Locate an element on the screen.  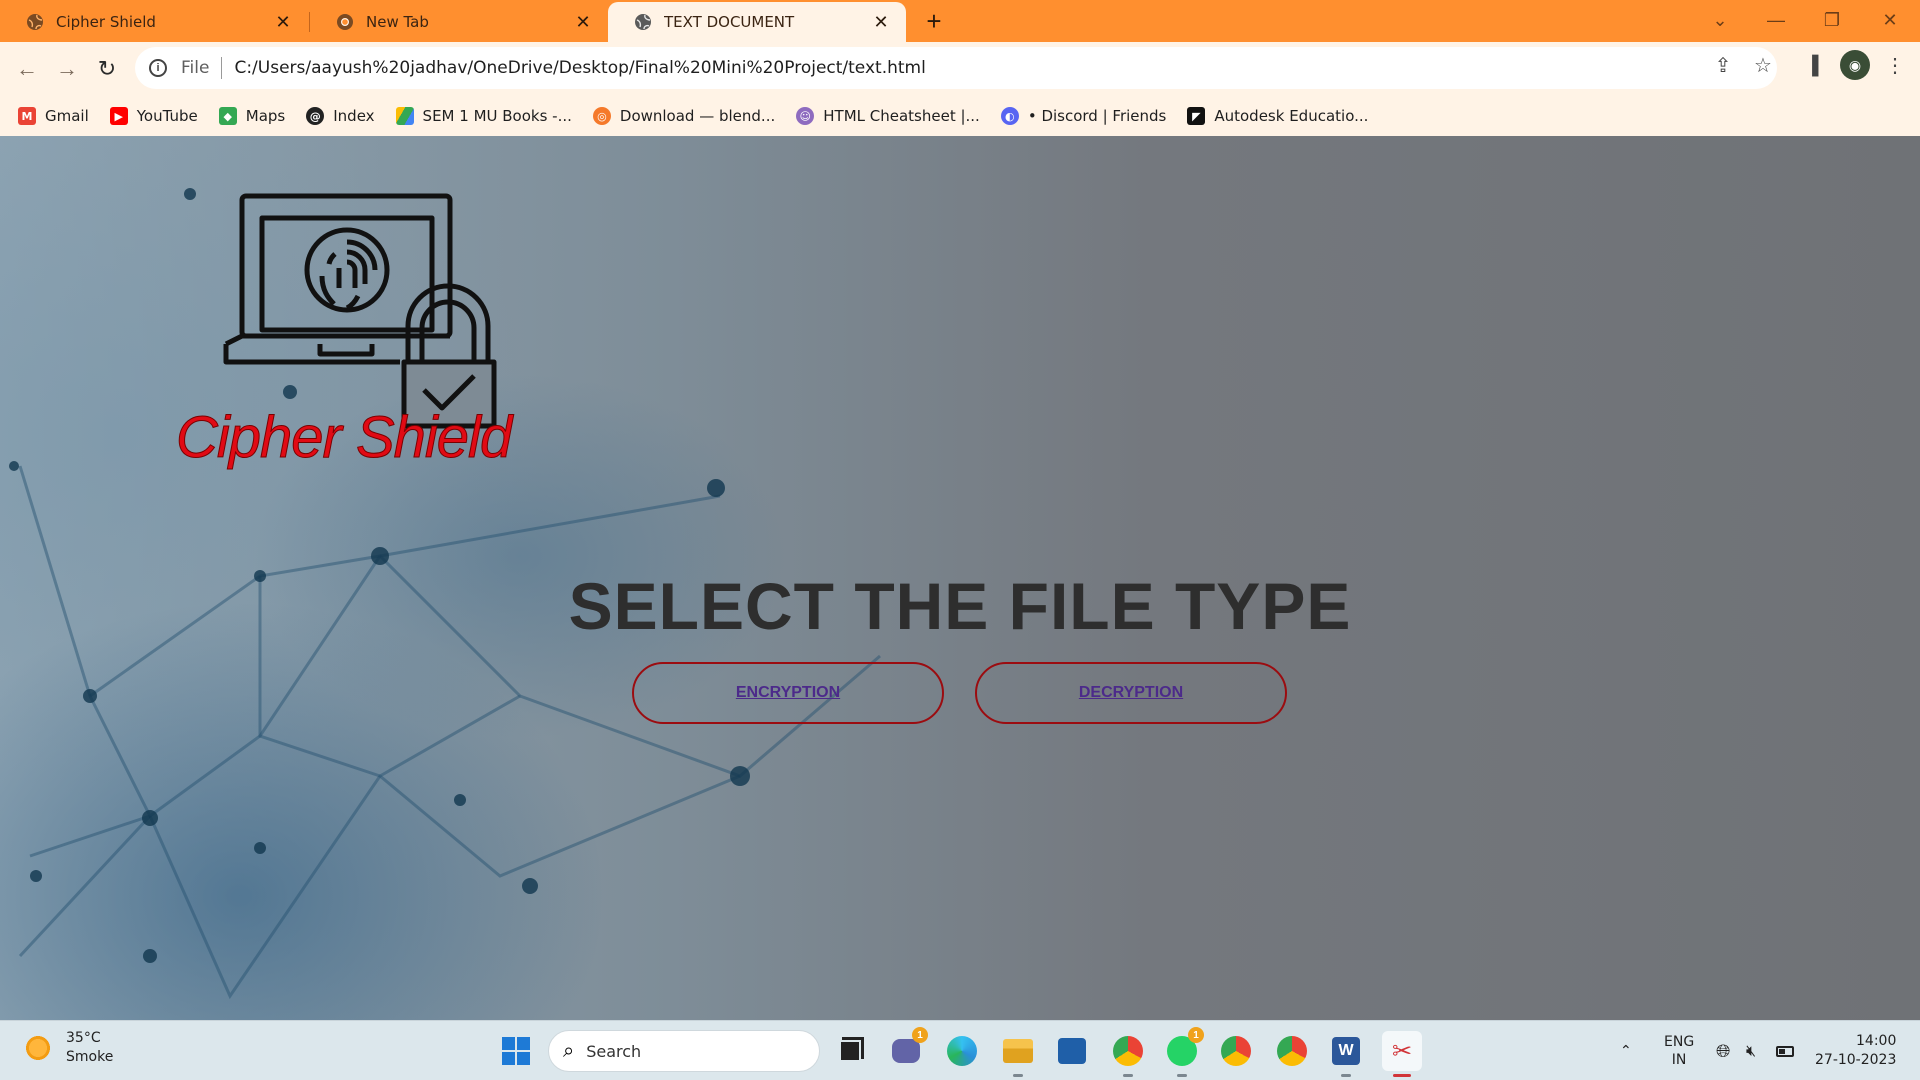
encryption-link: ENCRYPTION is located at coordinates (788, 693).